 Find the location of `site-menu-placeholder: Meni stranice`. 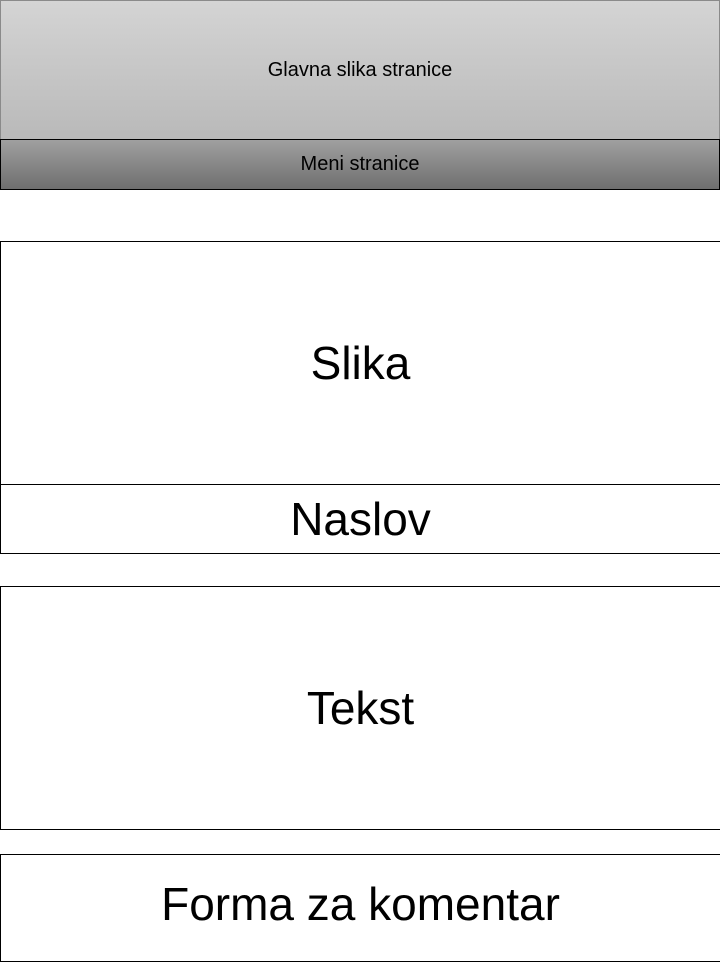

site-menu-placeholder: Meni stranice is located at coordinates (360, 164).